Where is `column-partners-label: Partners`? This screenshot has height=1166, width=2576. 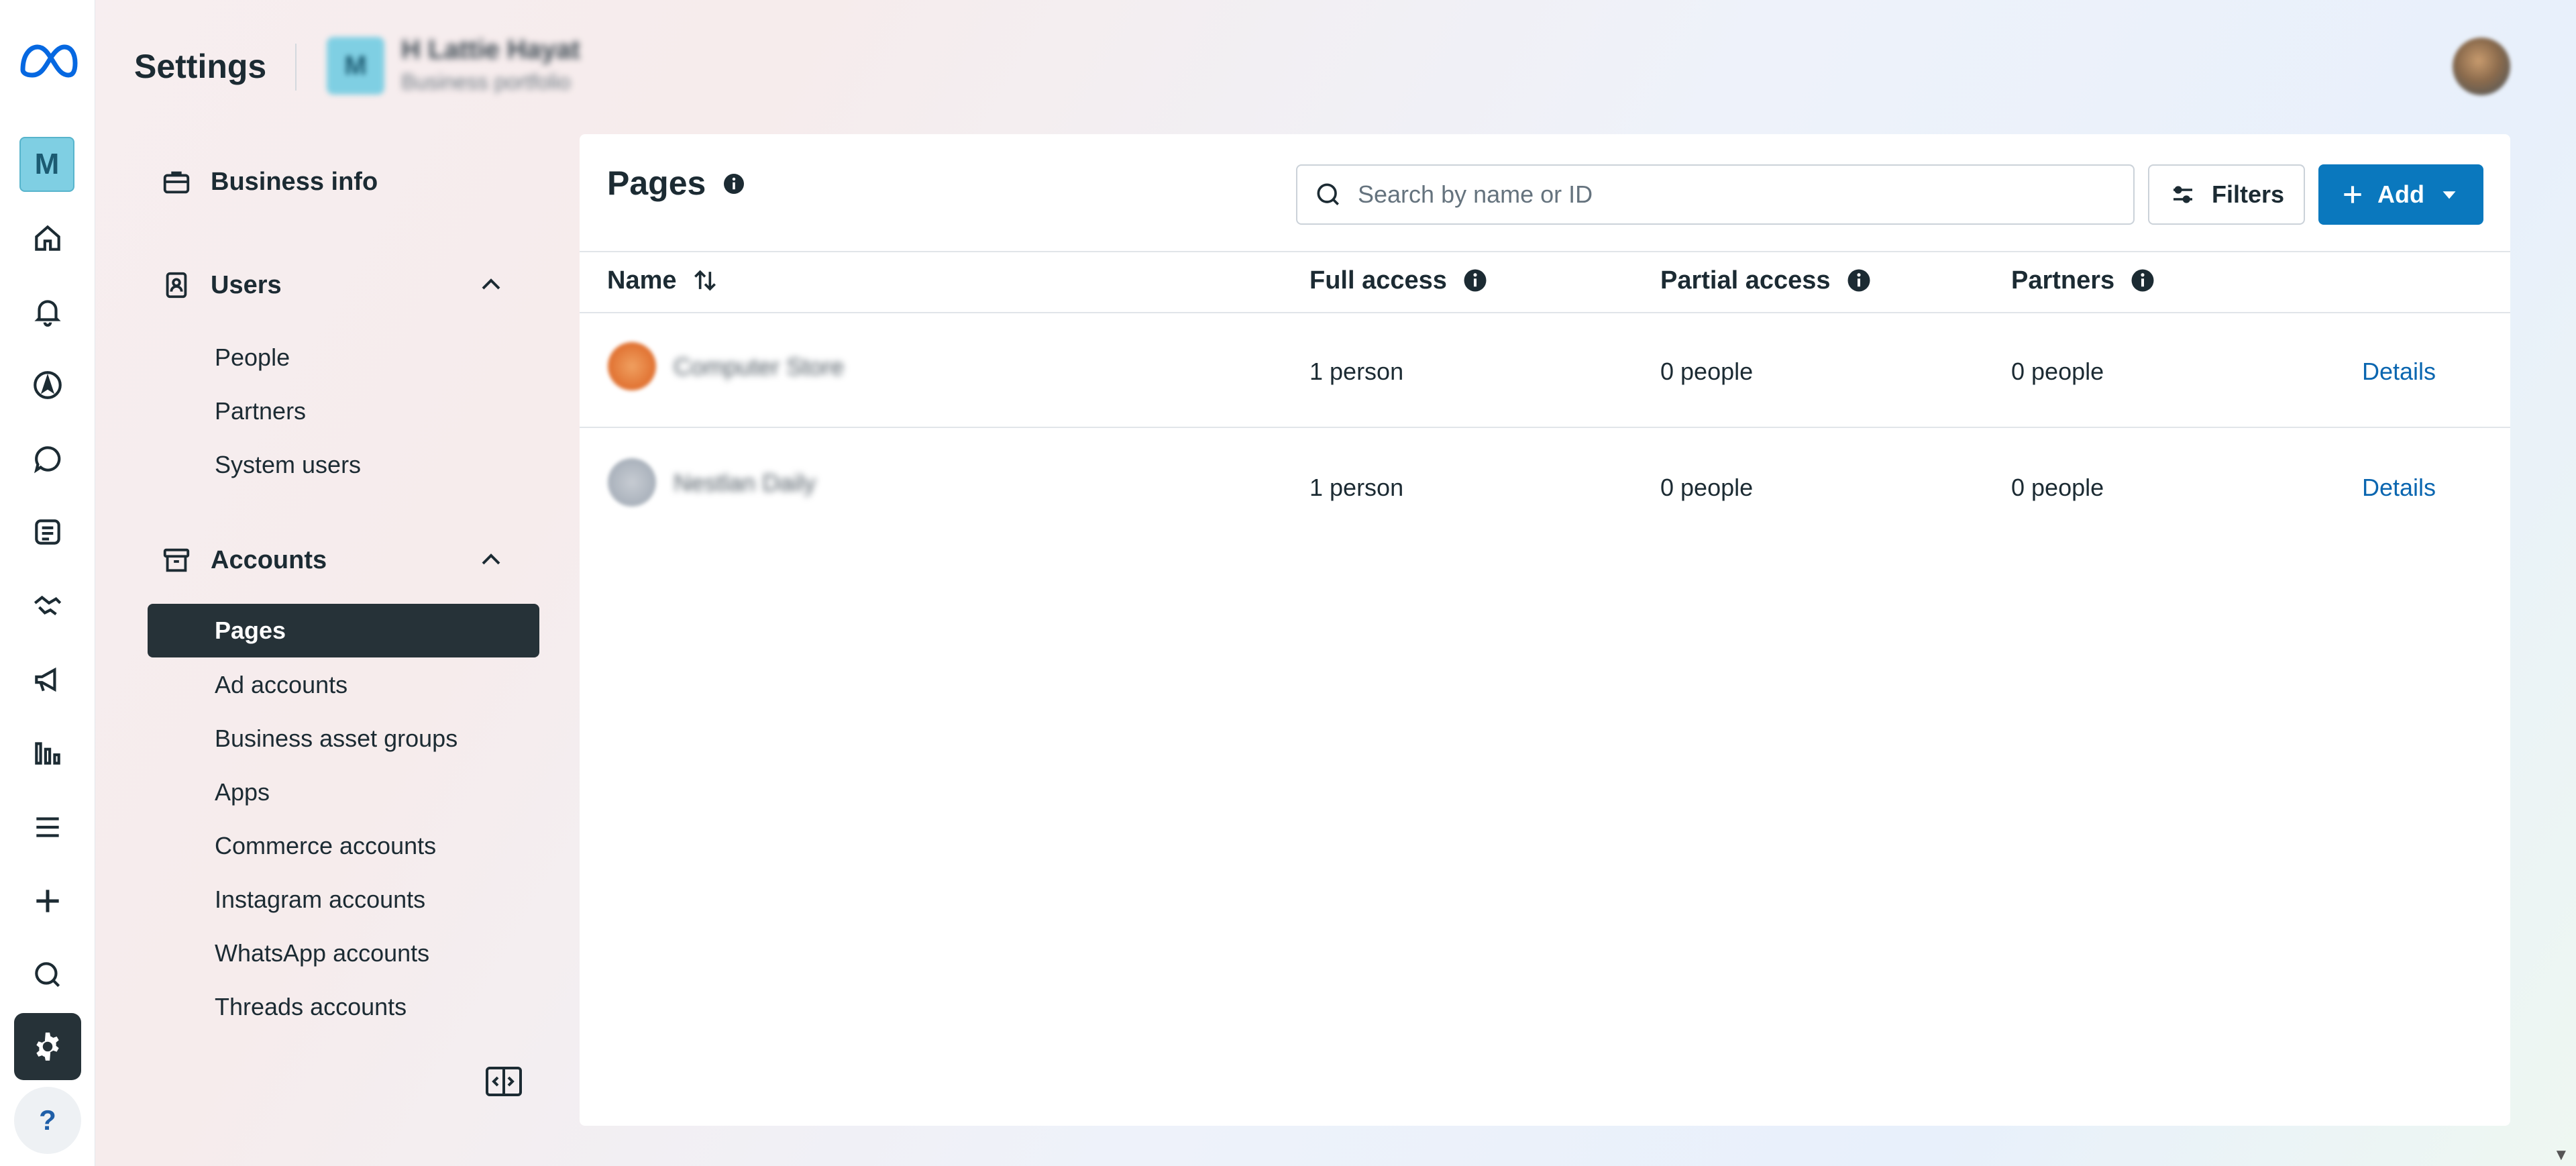 column-partners-label: Partners is located at coordinates (2063, 280).